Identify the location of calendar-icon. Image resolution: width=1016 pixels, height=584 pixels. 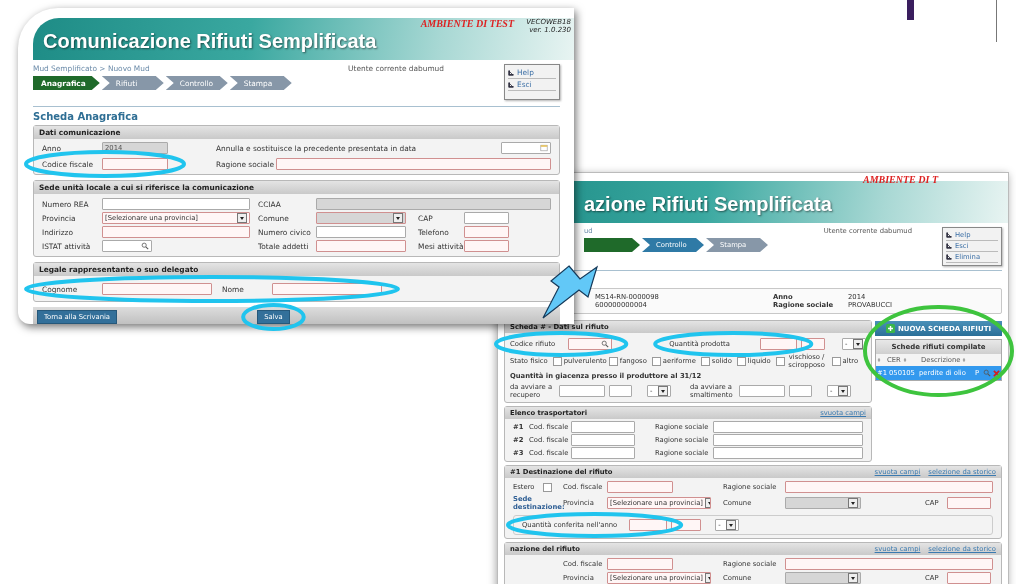
(544, 148).